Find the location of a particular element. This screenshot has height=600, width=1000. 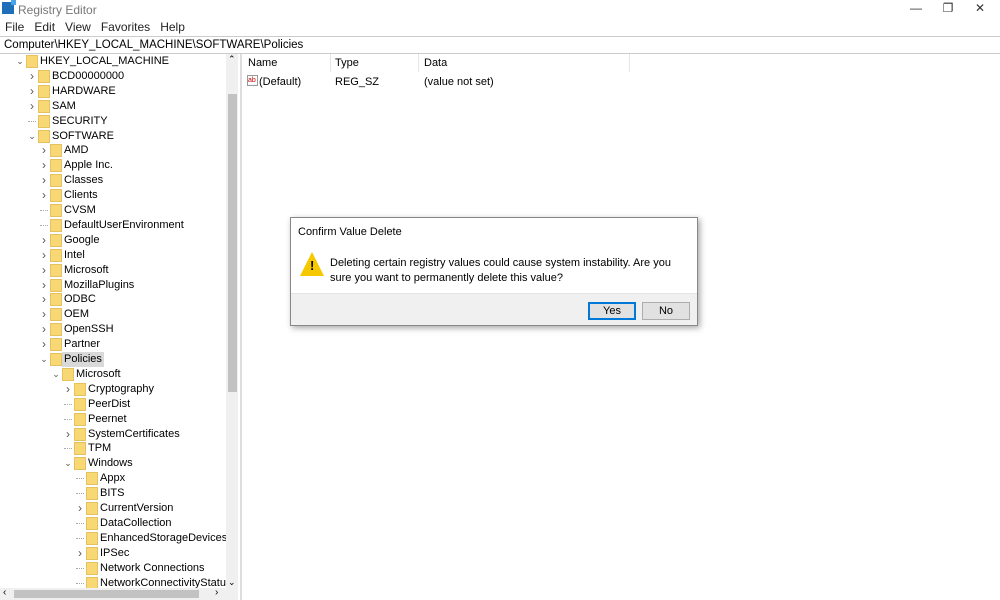

tree-item: › AMD is located at coordinates (113, 150).